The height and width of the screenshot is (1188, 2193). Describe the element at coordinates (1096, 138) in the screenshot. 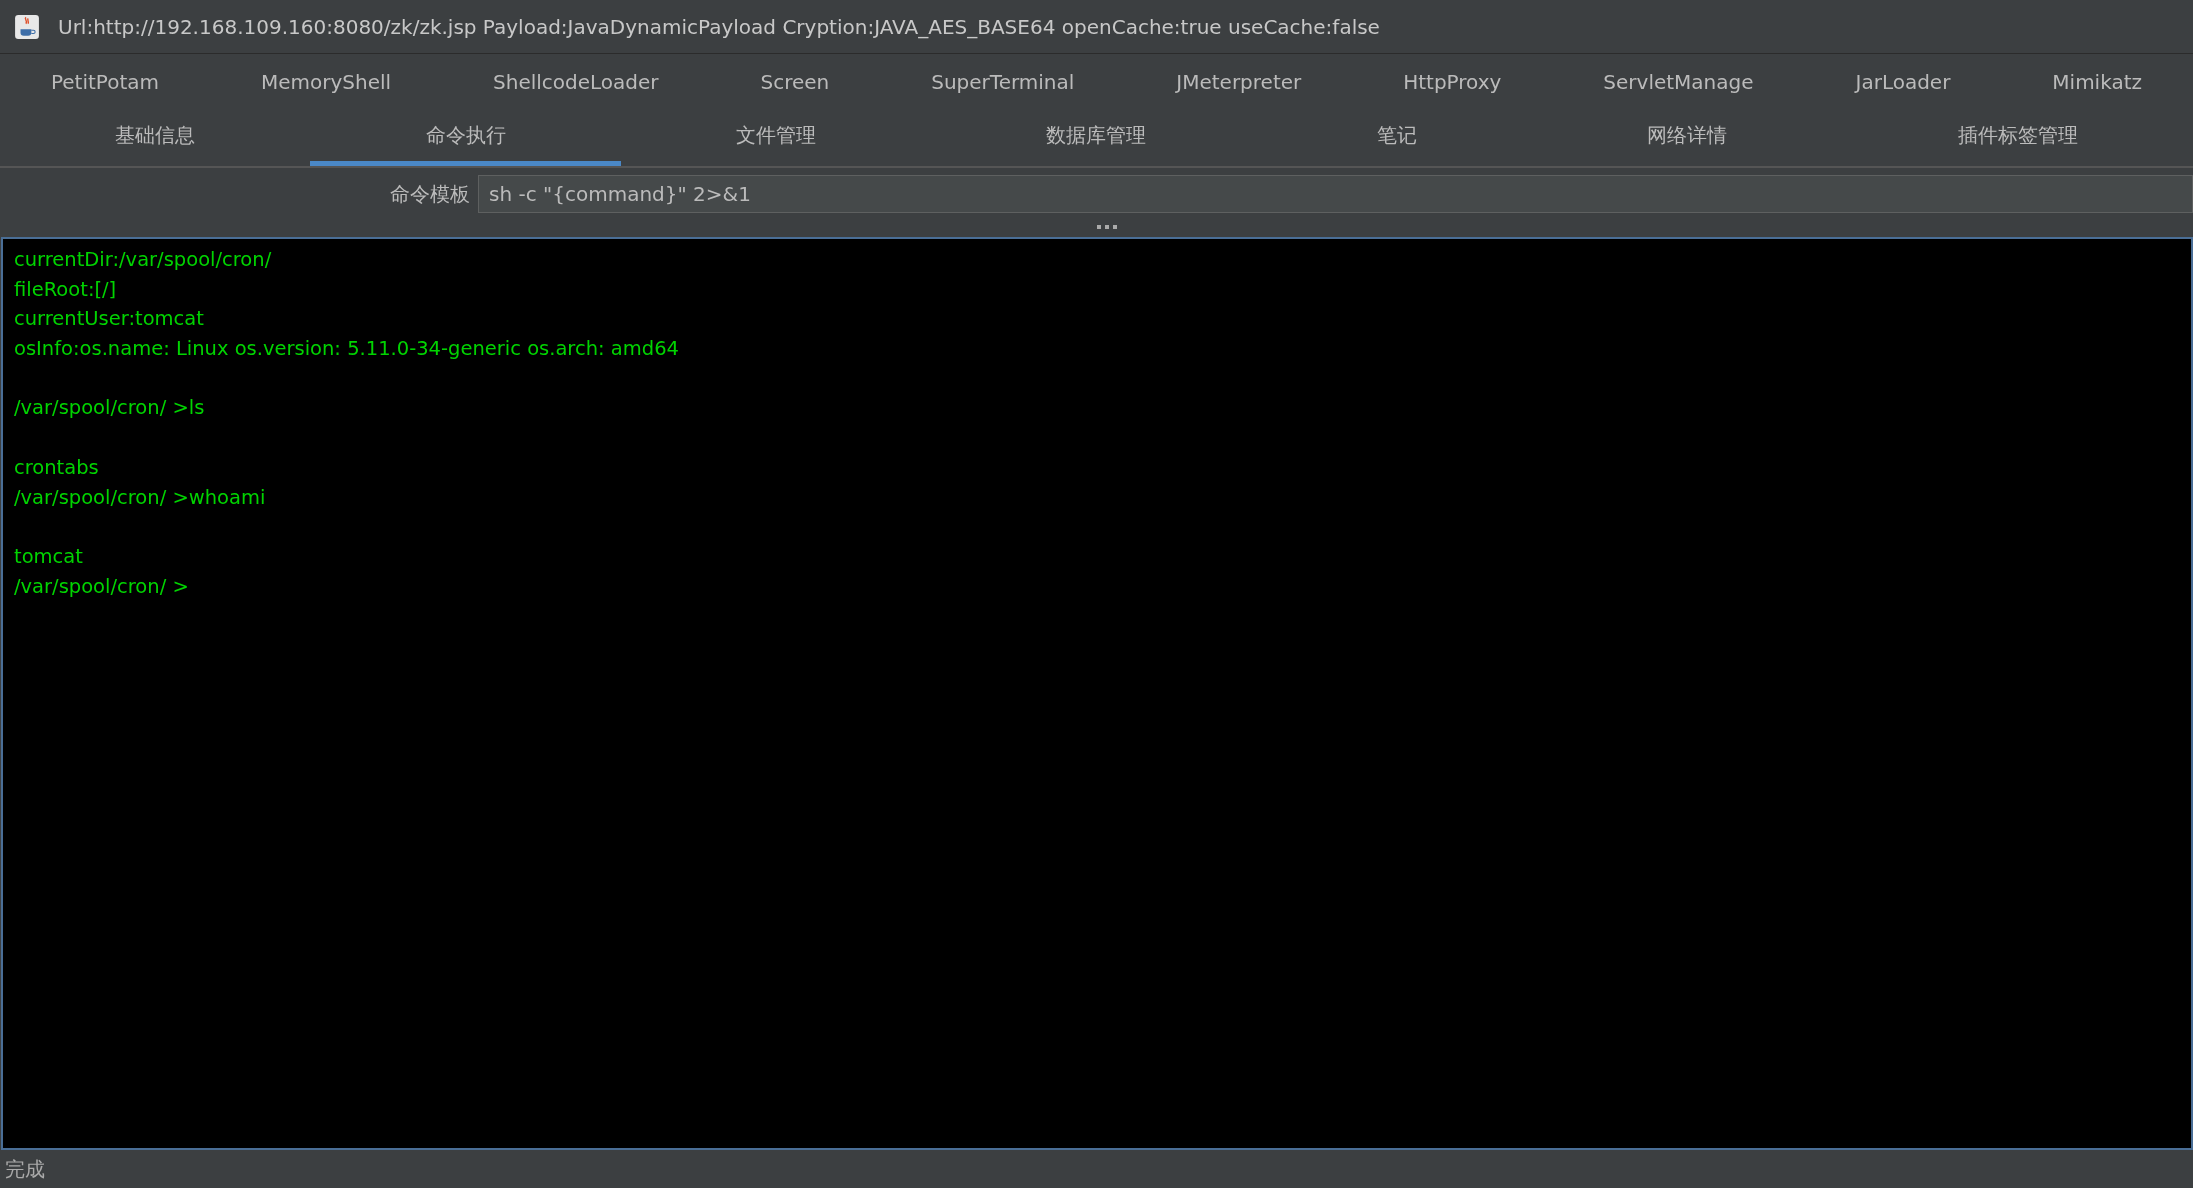

I see `tab: 数据库管理` at that location.